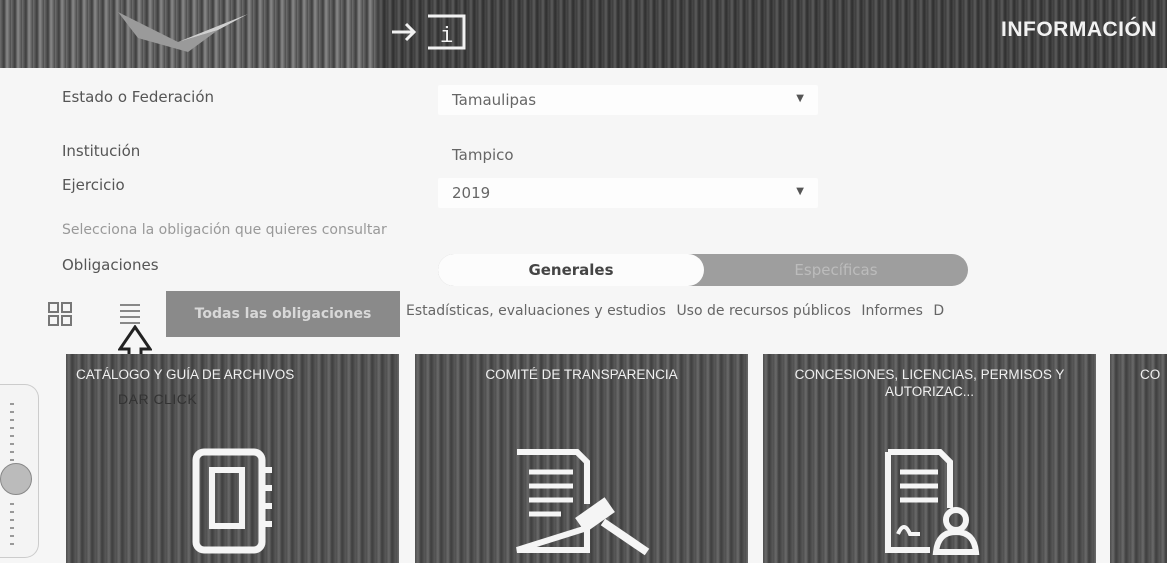 The image size is (1167, 563). I want to click on filter-link: Estadísticas, evaluaciones y estudios, so click(536, 311).